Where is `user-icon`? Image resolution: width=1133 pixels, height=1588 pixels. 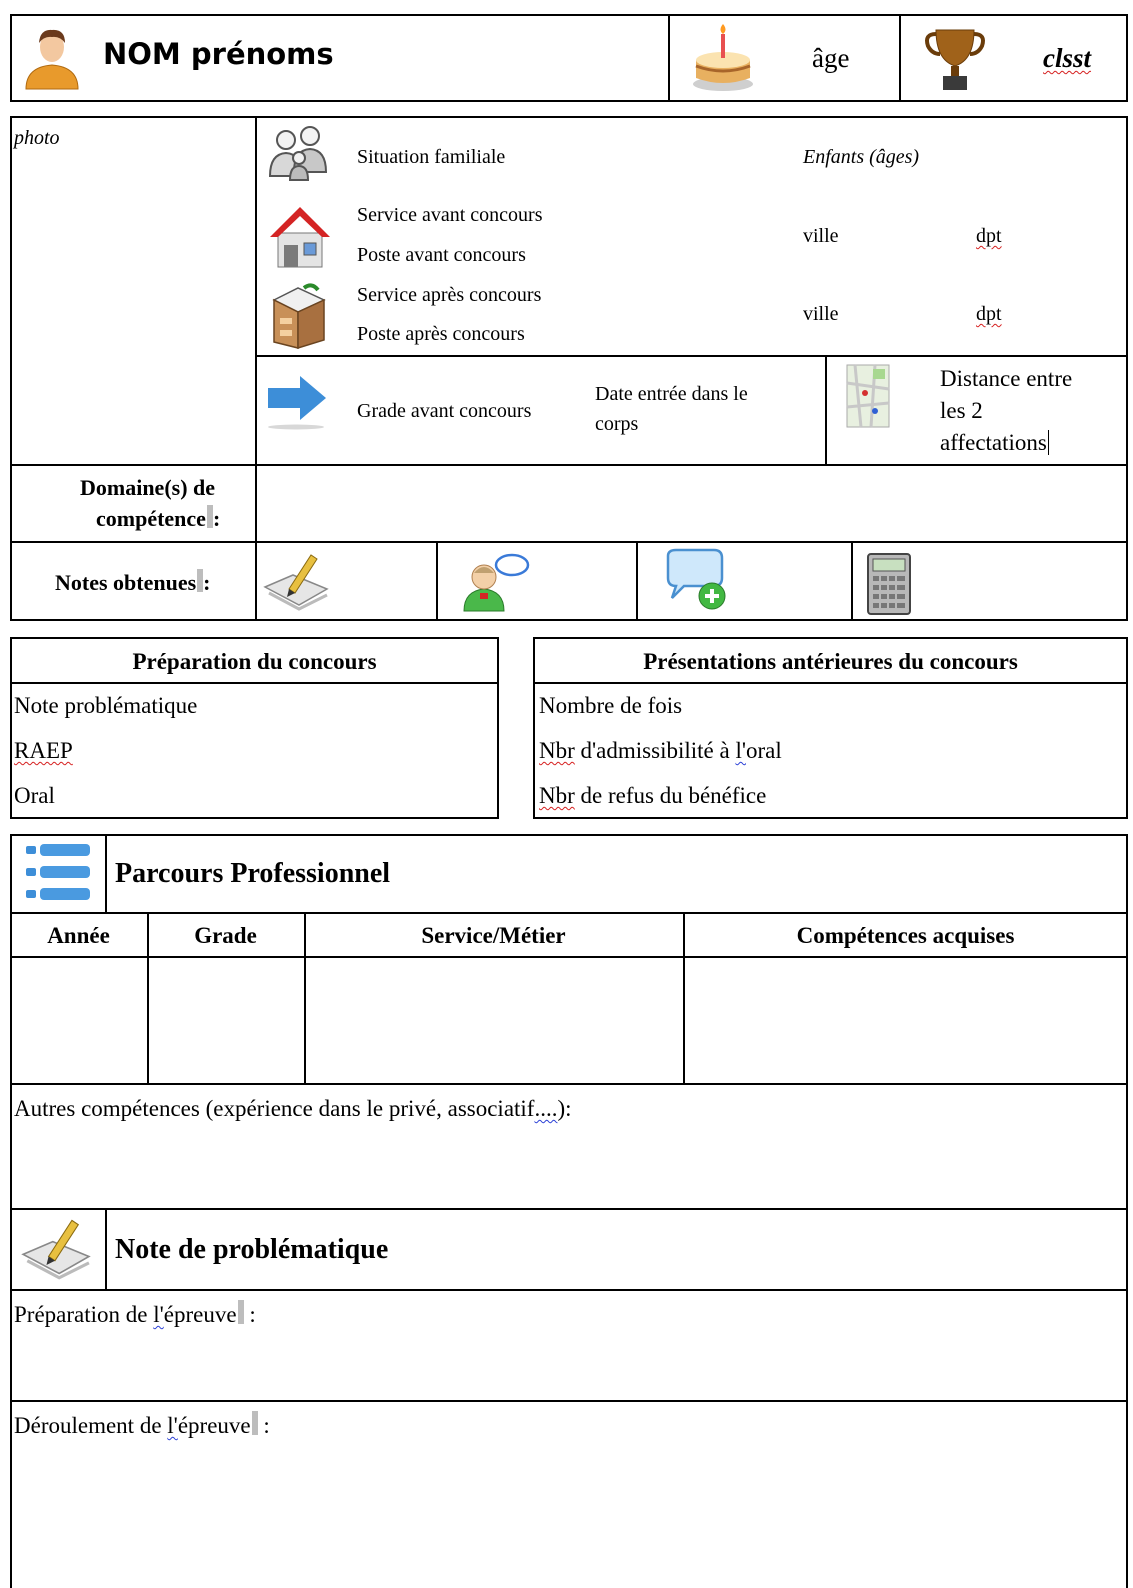
user-icon is located at coordinates (52, 59).